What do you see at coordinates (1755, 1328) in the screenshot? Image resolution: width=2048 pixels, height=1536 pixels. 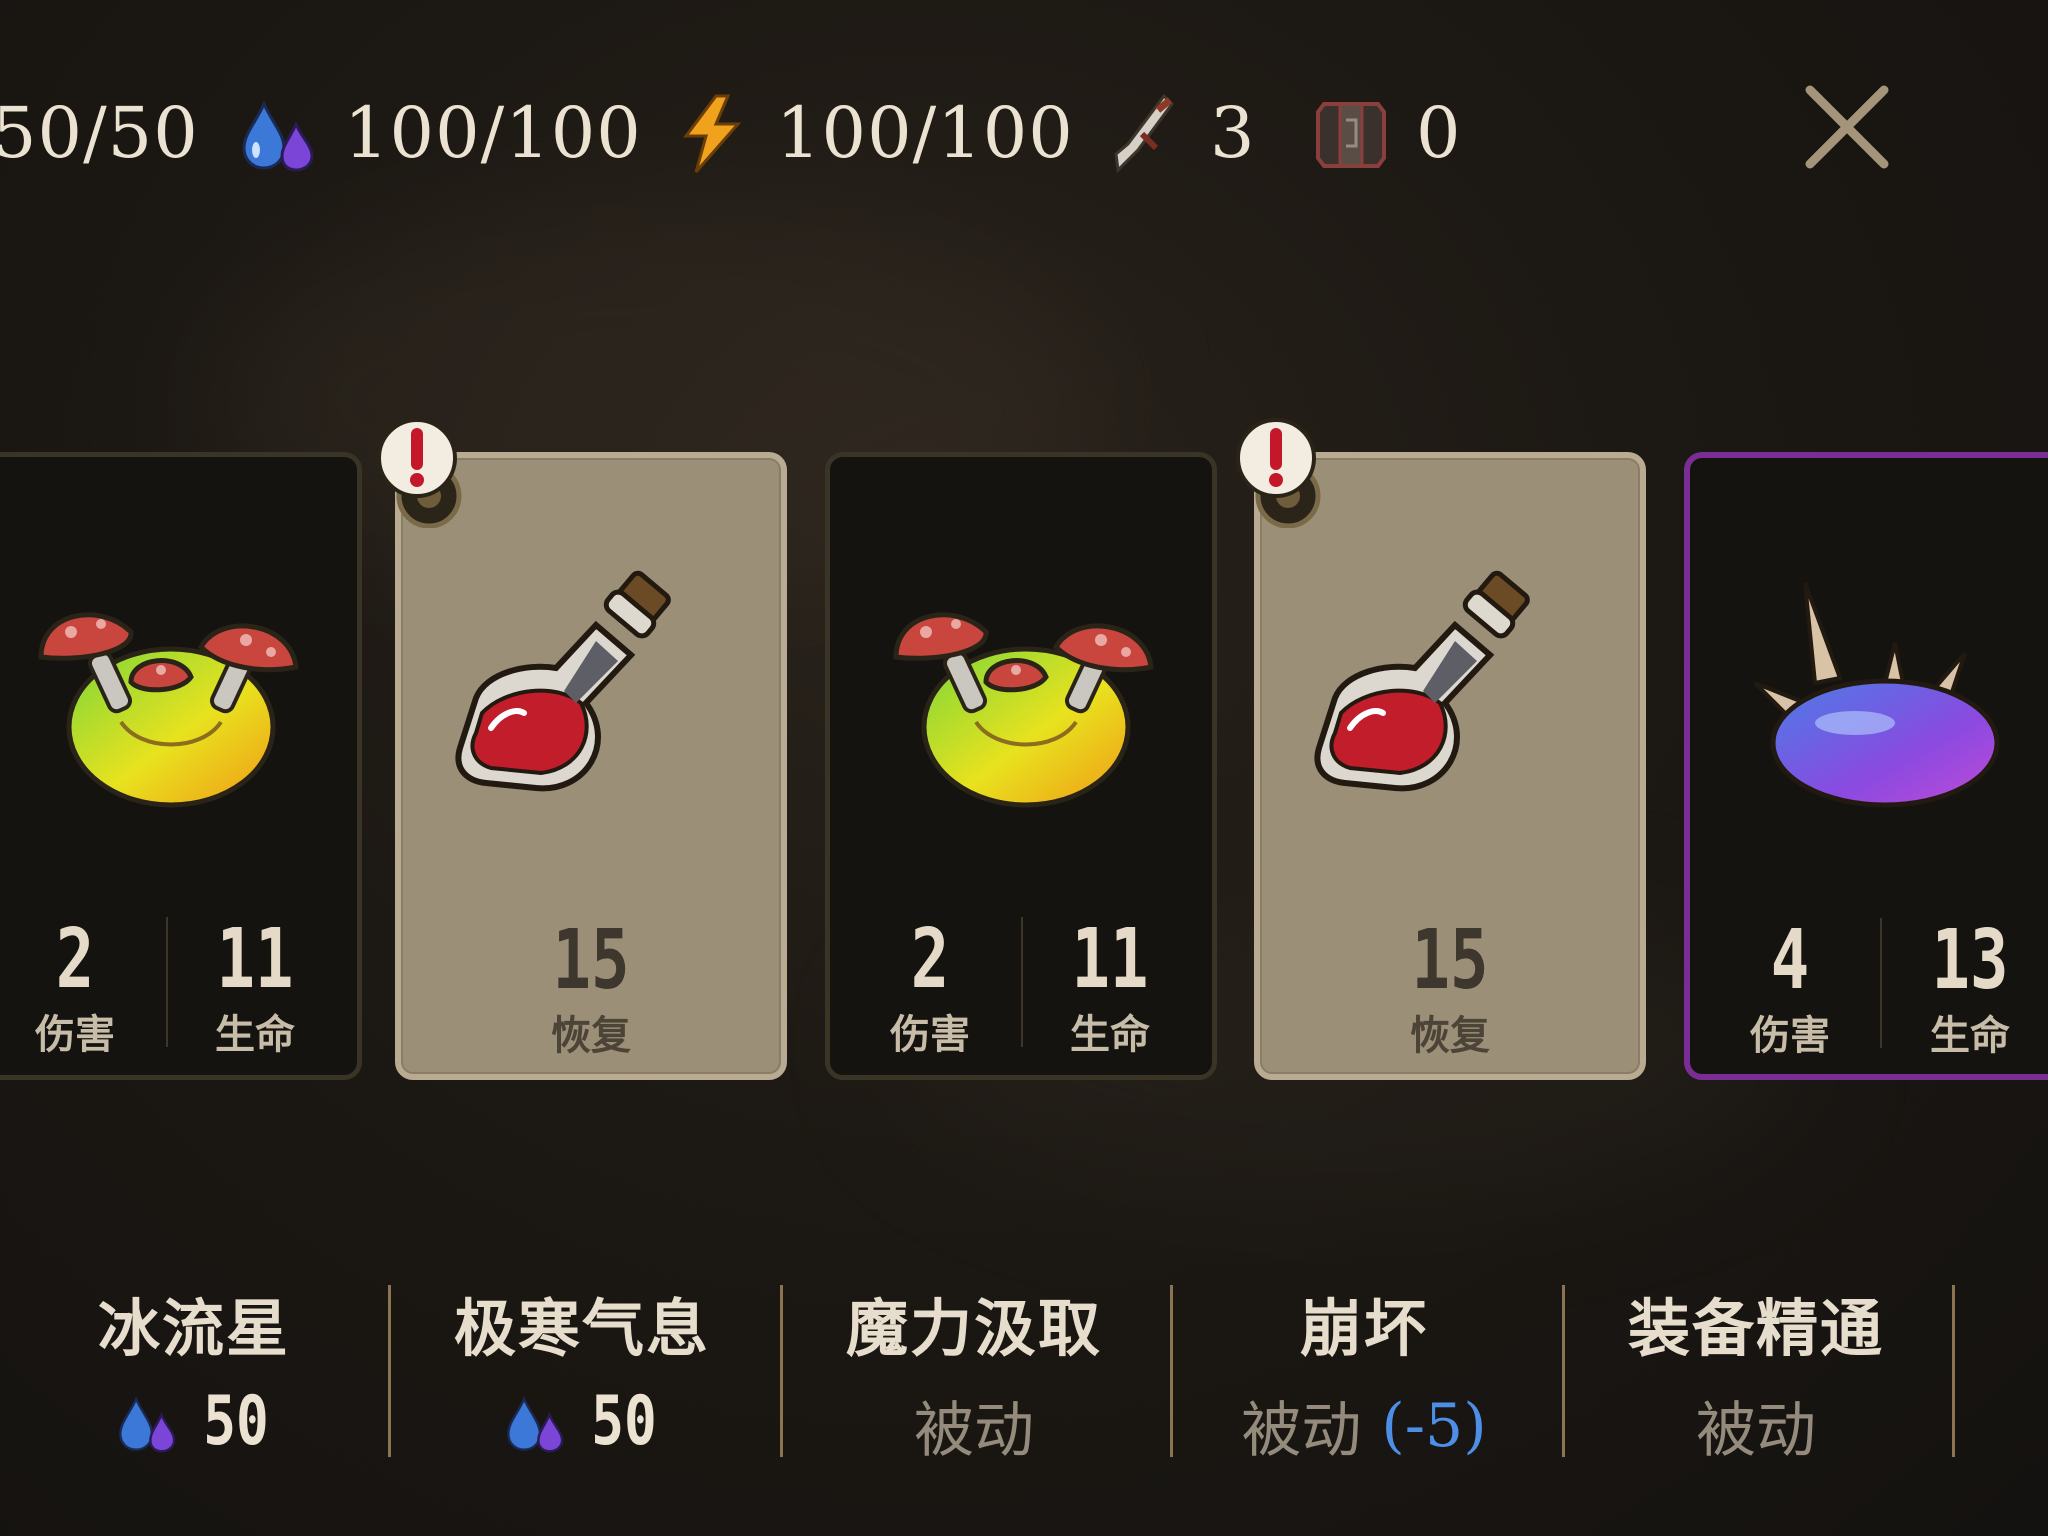 I see `skill-name: 装备精通` at bounding box center [1755, 1328].